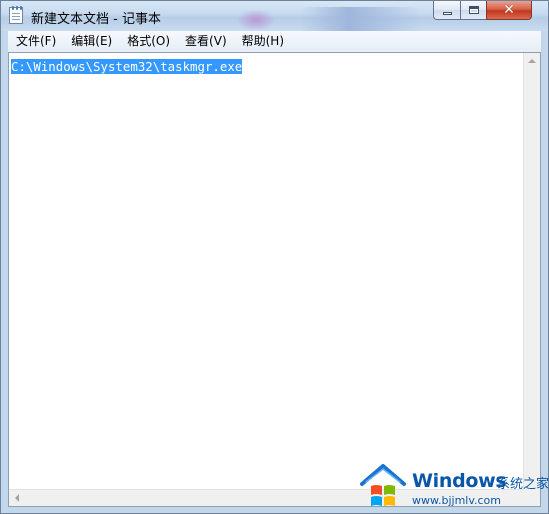 The height and width of the screenshot is (514, 549). What do you see at coordinates (531, 272) in the screenshot?
I see `vertical-scrollbar` at bounding box center [531, 272].